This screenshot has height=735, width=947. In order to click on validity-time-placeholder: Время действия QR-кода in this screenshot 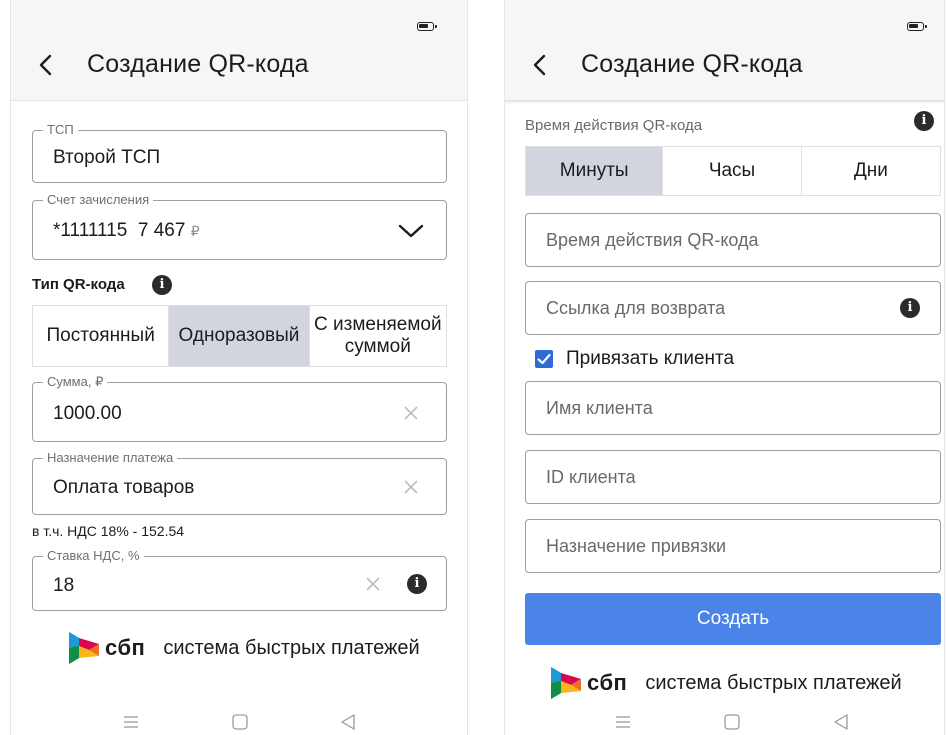, I will do `click(652, 240)`.